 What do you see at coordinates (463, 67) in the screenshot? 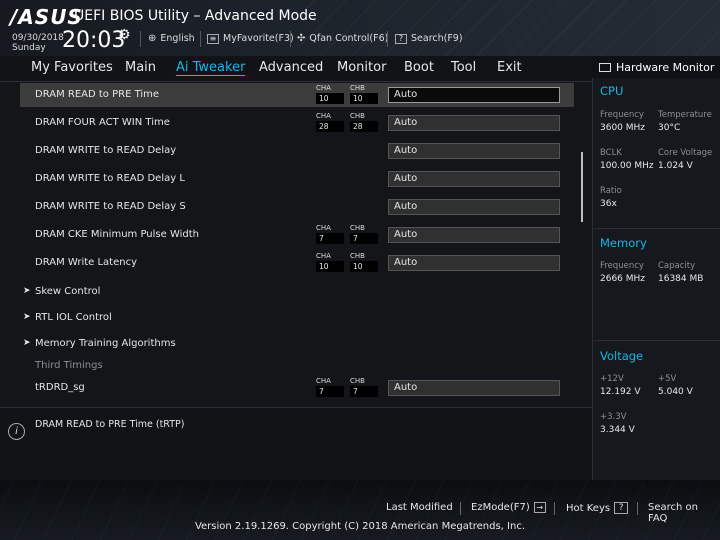
I see `tab-tool: Tool` at bounding box center [463, 67].